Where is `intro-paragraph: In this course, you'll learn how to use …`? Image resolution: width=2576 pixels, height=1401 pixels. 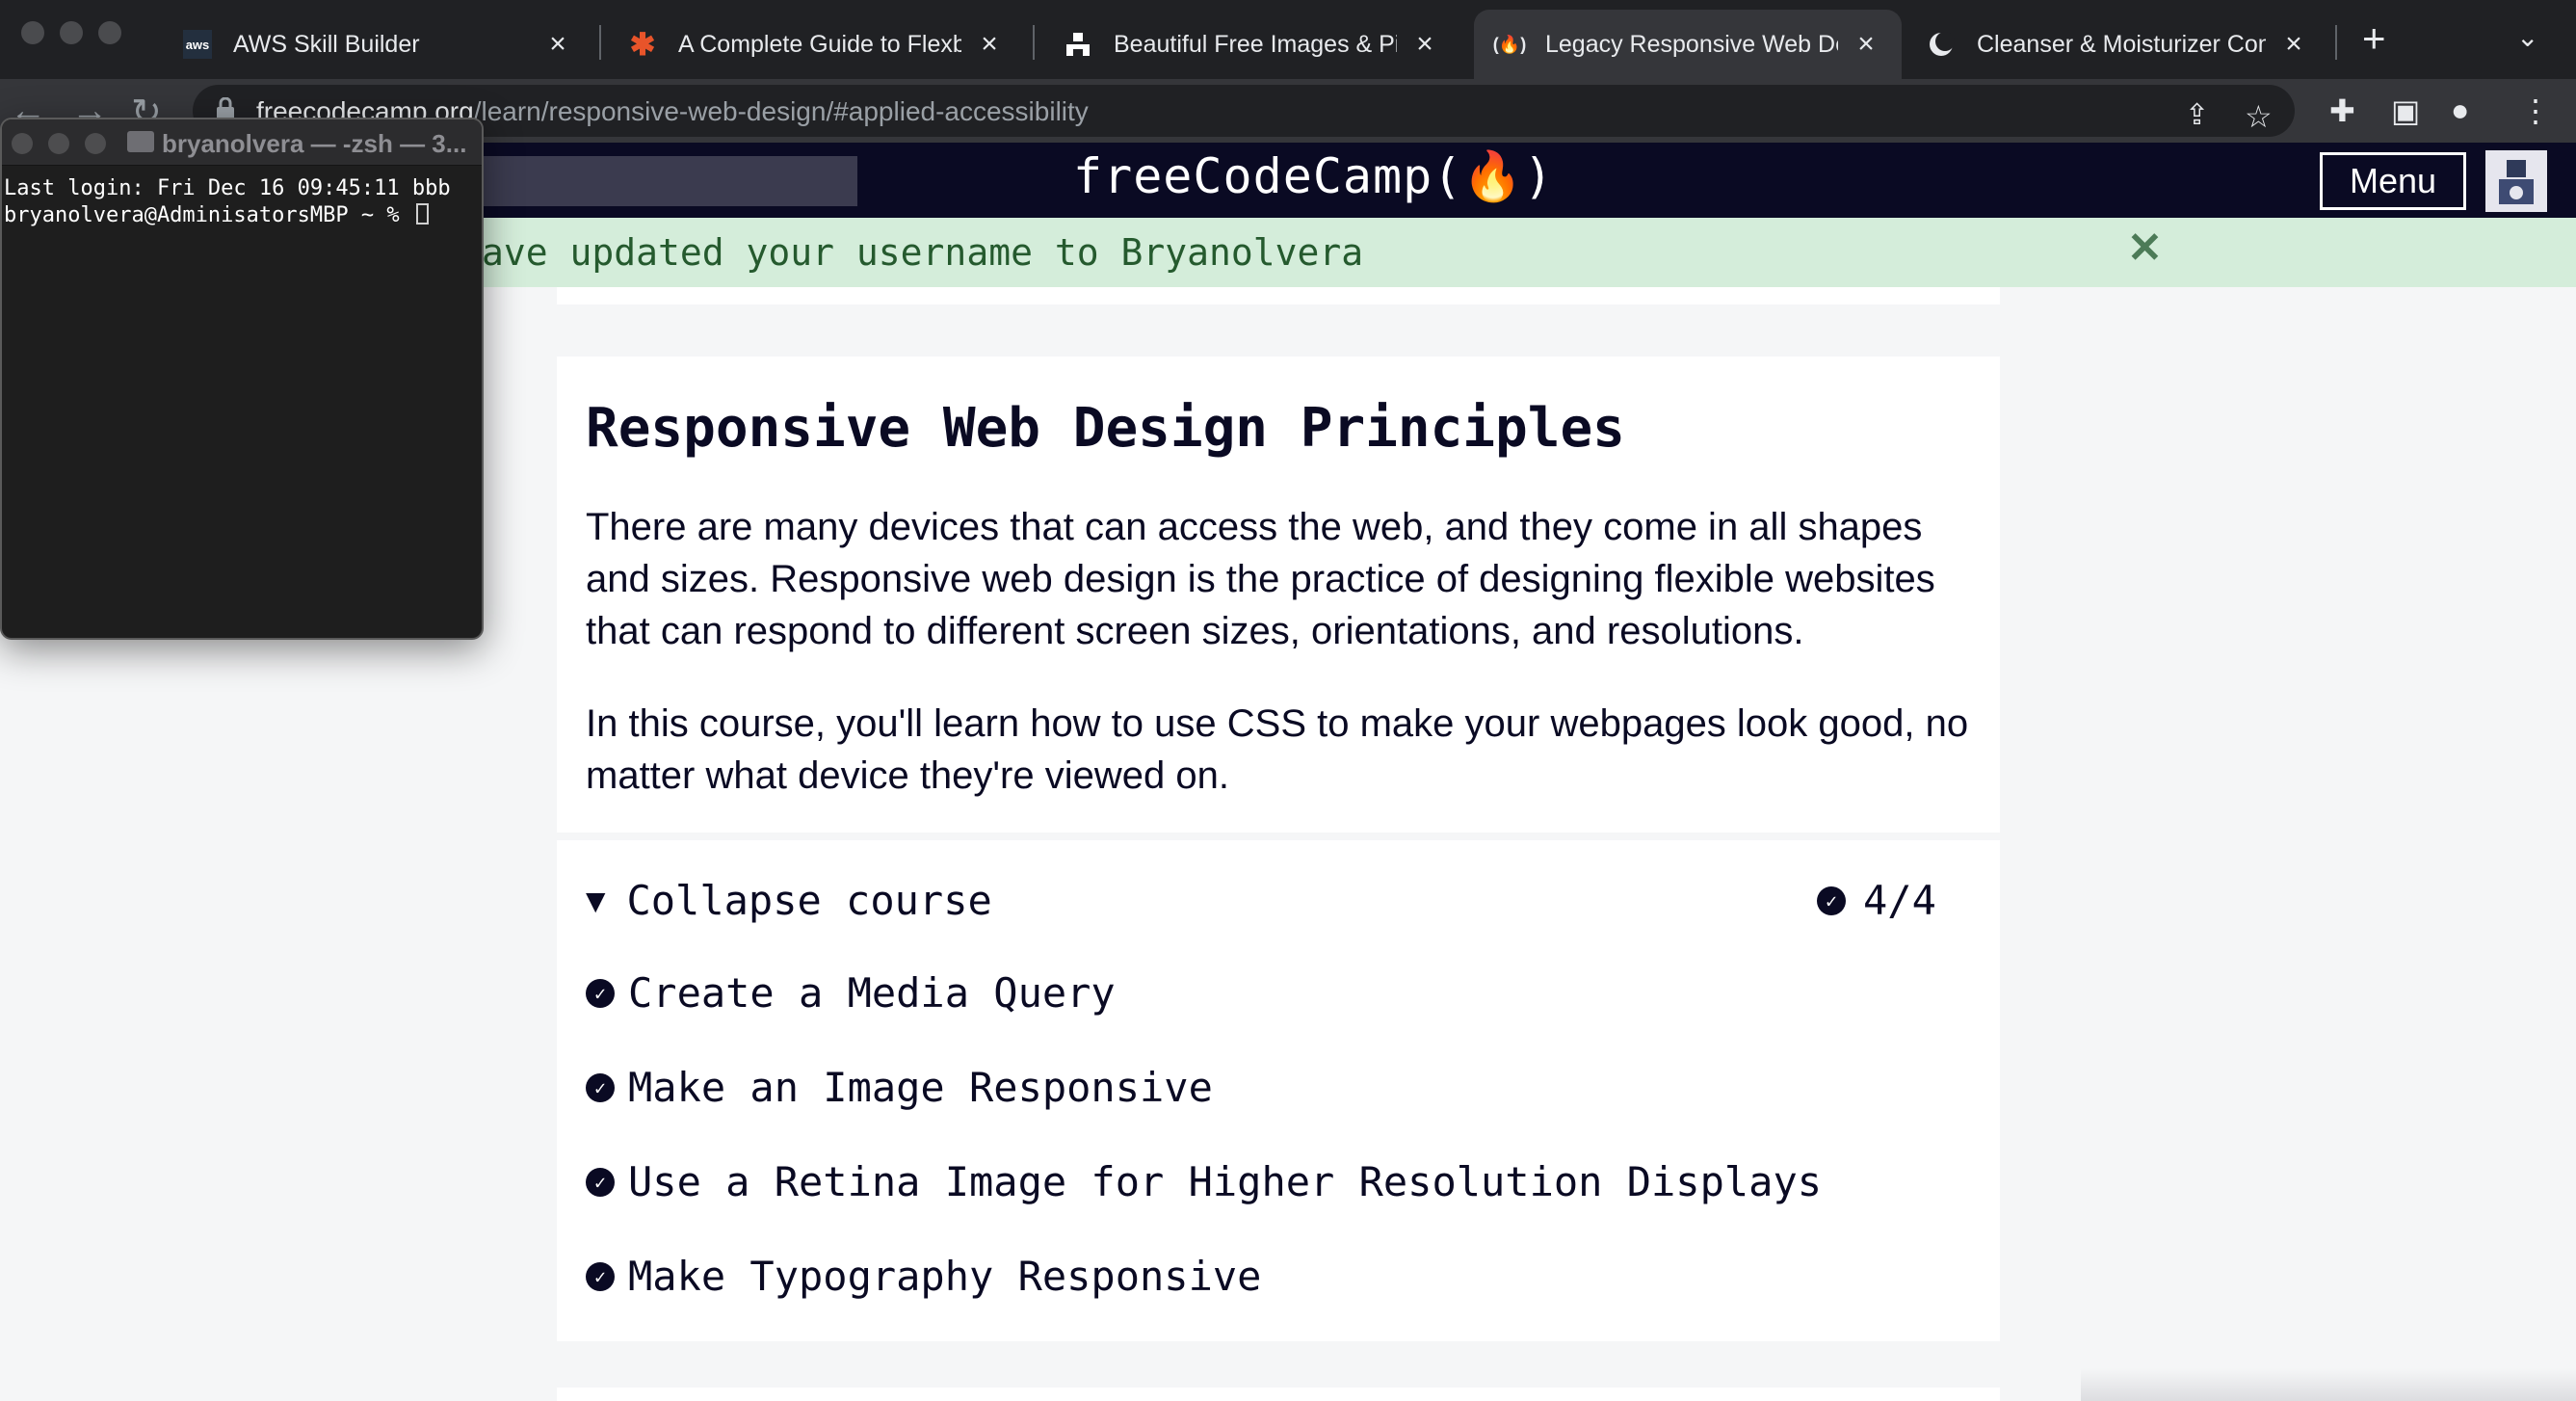
intro-paragraph: In this course, you'll learn how to use … is located at coordinates (1278, 749).